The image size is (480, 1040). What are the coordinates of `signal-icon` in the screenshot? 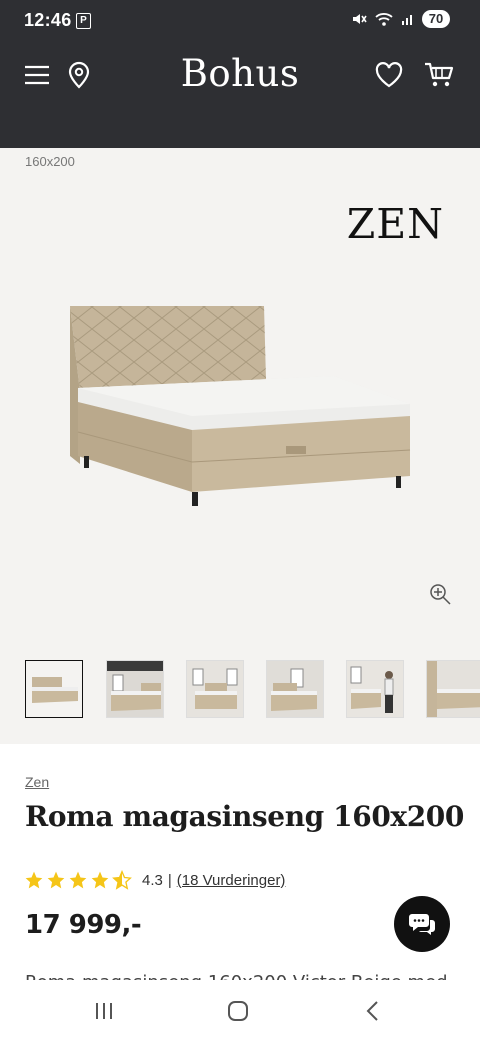 It's located at (407, 20).